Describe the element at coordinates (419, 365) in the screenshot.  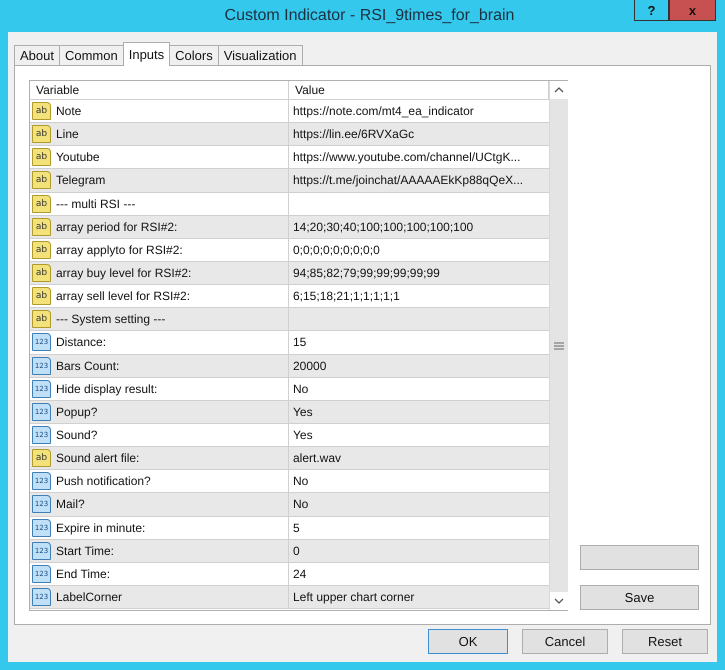
I see `value-cell: 20000` at that location.